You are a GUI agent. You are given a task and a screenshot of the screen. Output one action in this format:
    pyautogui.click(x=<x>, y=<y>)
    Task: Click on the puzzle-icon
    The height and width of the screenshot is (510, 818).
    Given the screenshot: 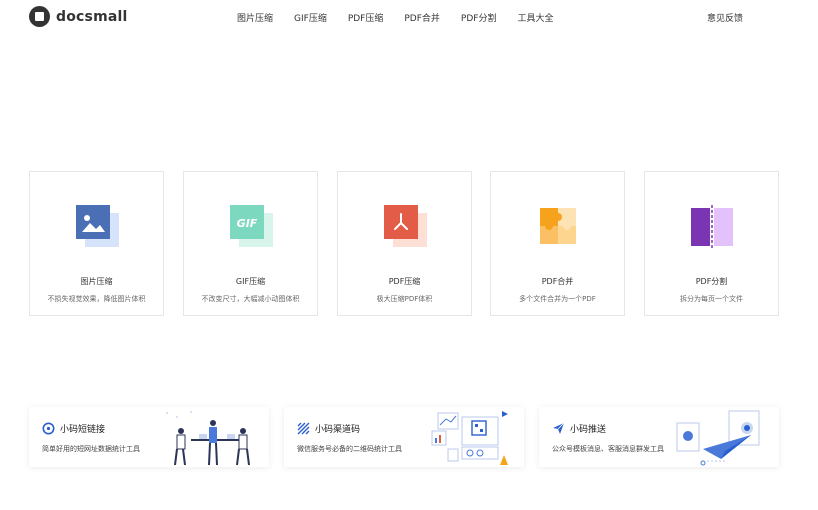 What is the action you would take?
    pyautogui.click(x=558, y=226)
    